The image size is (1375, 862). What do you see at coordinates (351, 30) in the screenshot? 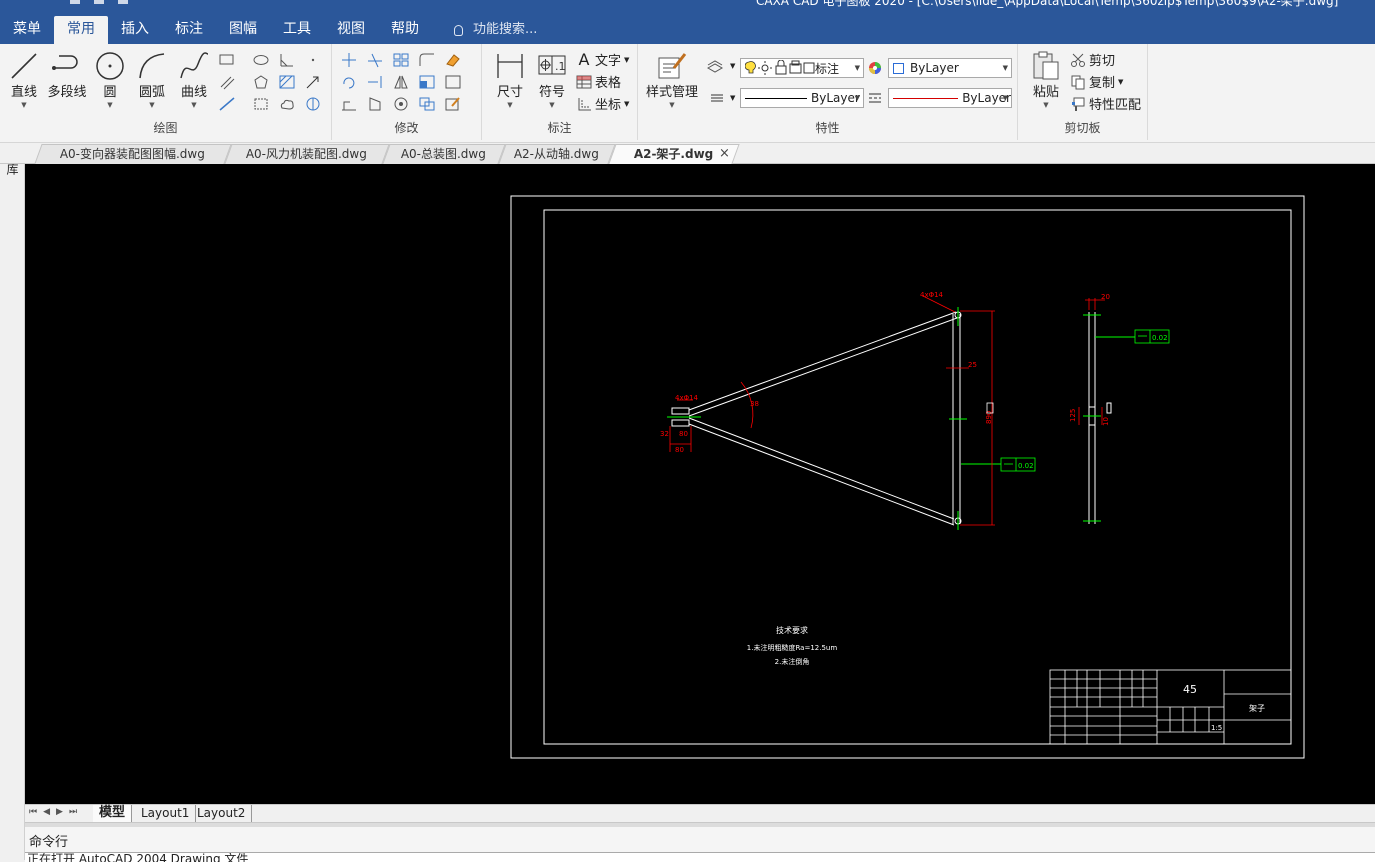
I see `menu-tab-view: 视图` at bounding box center [351, 30].